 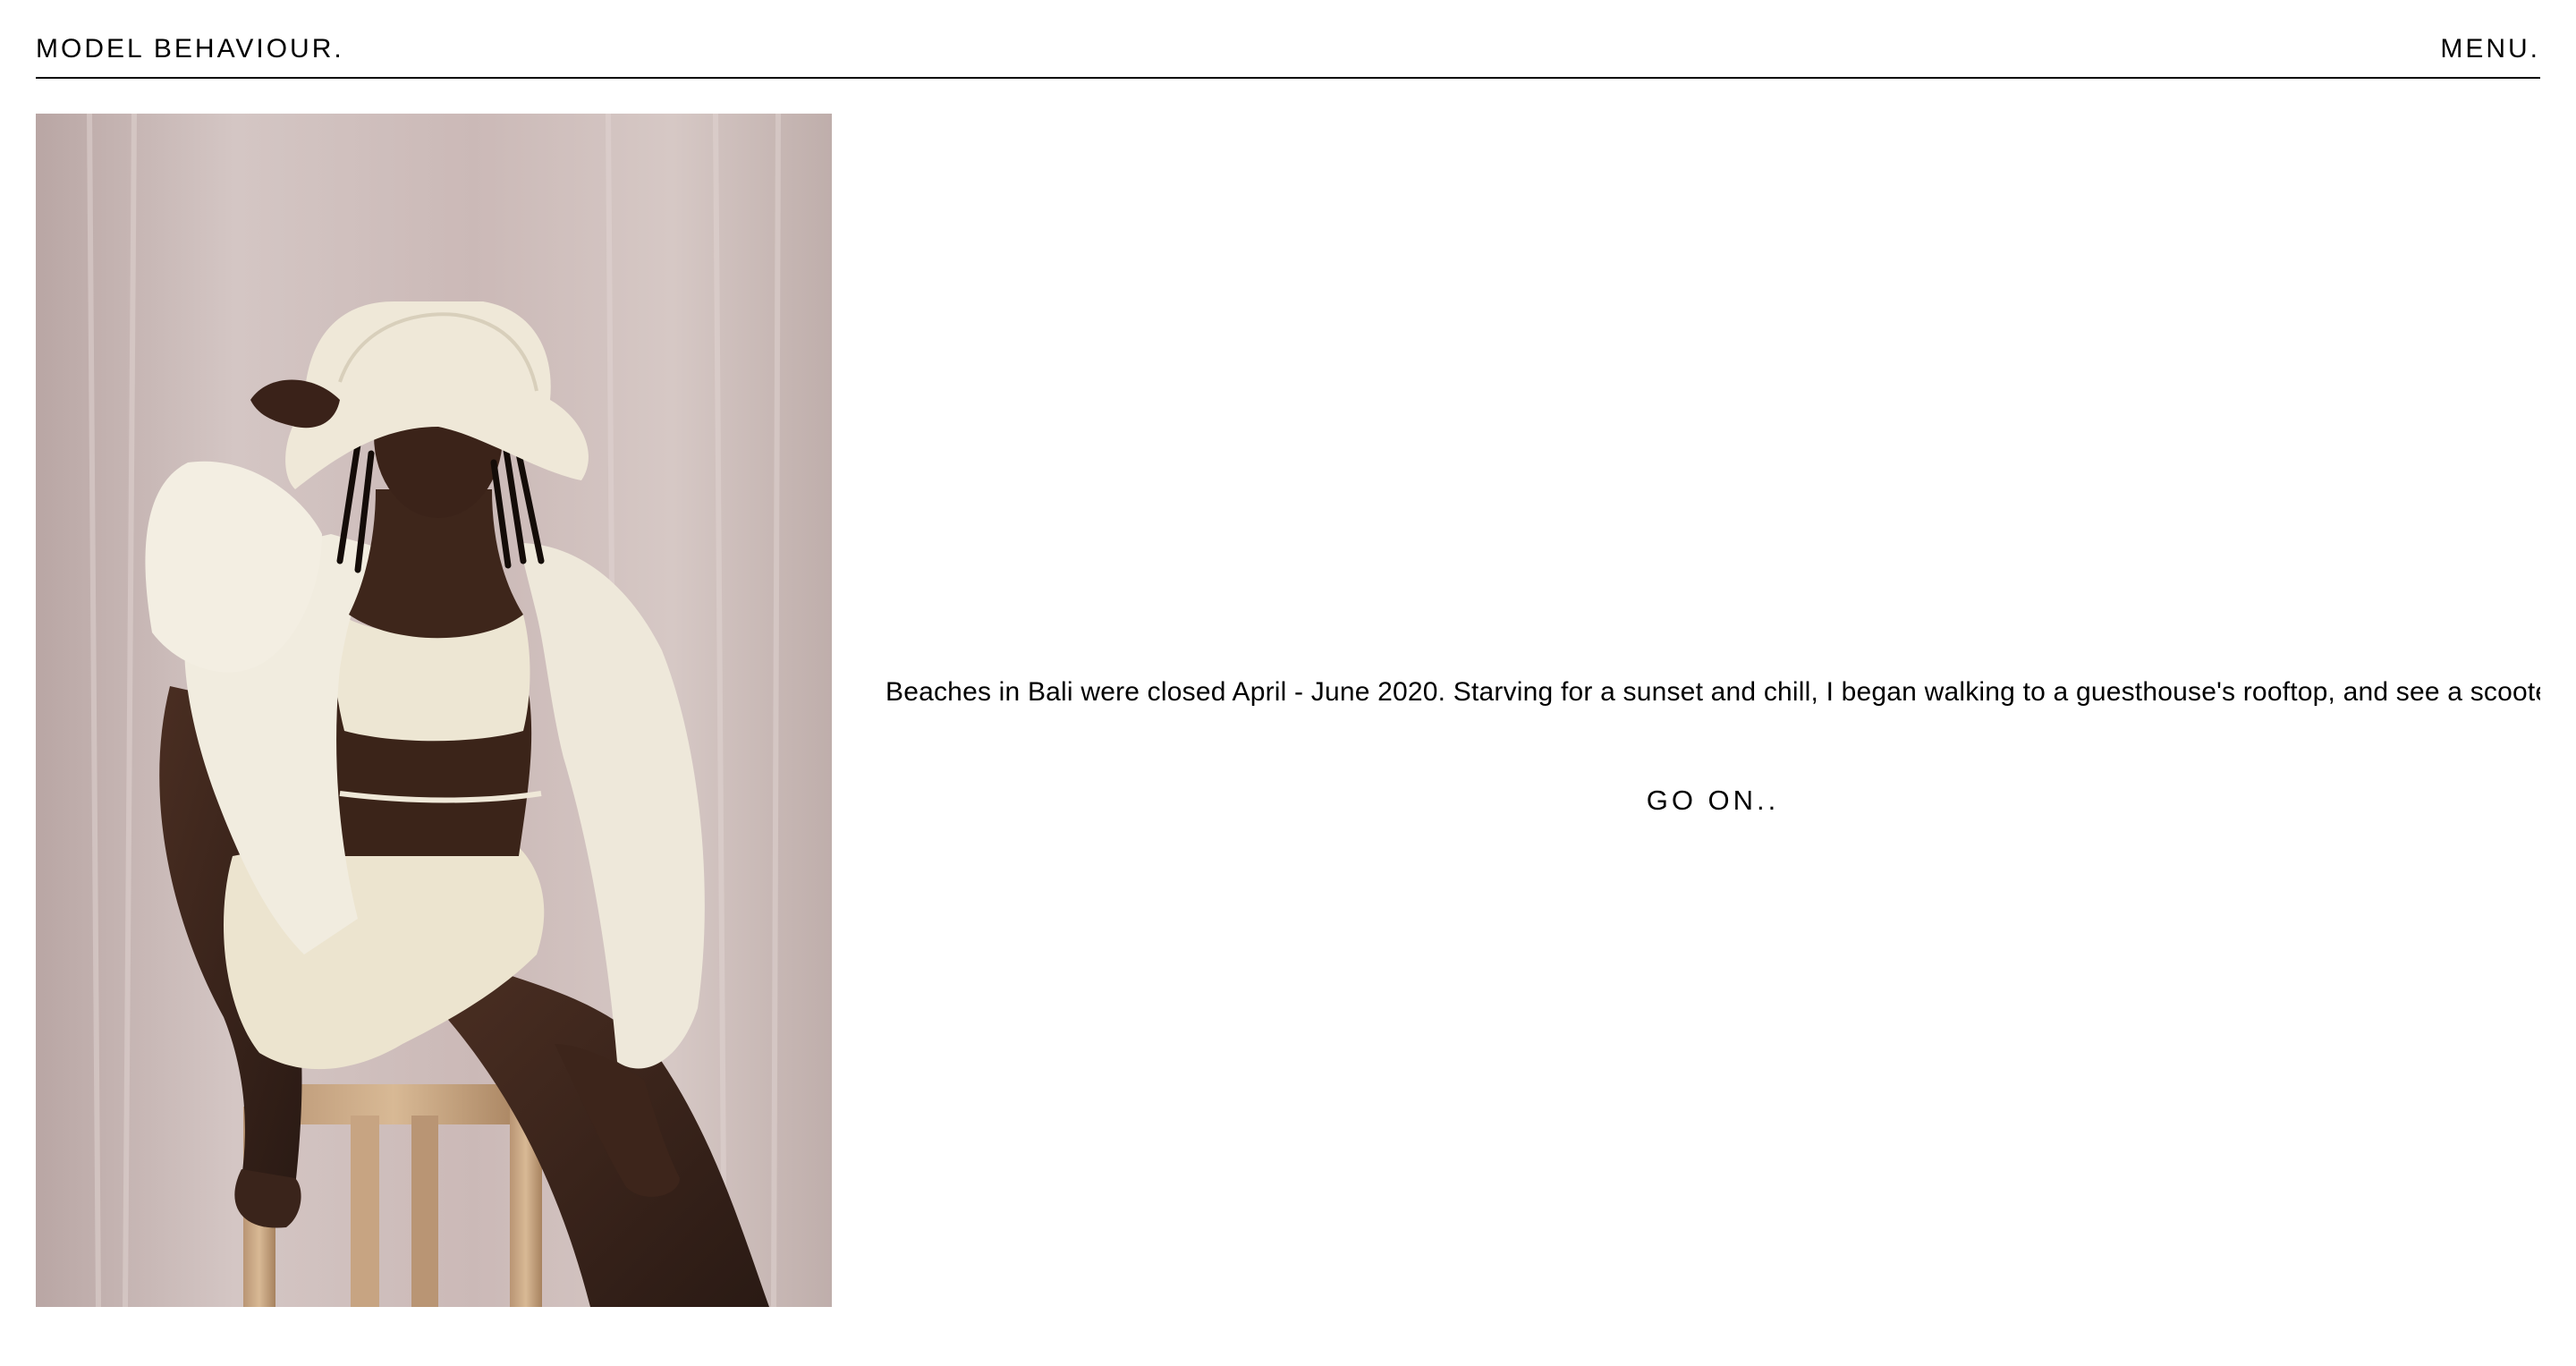 What do you see at coordinates (1288, 39) in the screenshot?
I see `site-header: MODEL BEHAVIOUR. MENU.` at bounding box center [1288, 39].